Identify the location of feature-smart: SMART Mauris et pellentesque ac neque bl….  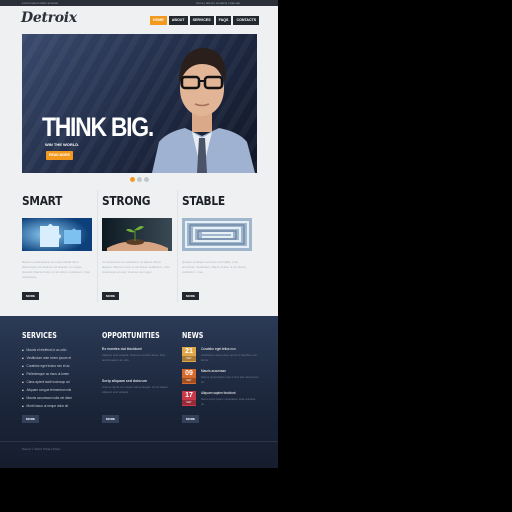
(58, 236).